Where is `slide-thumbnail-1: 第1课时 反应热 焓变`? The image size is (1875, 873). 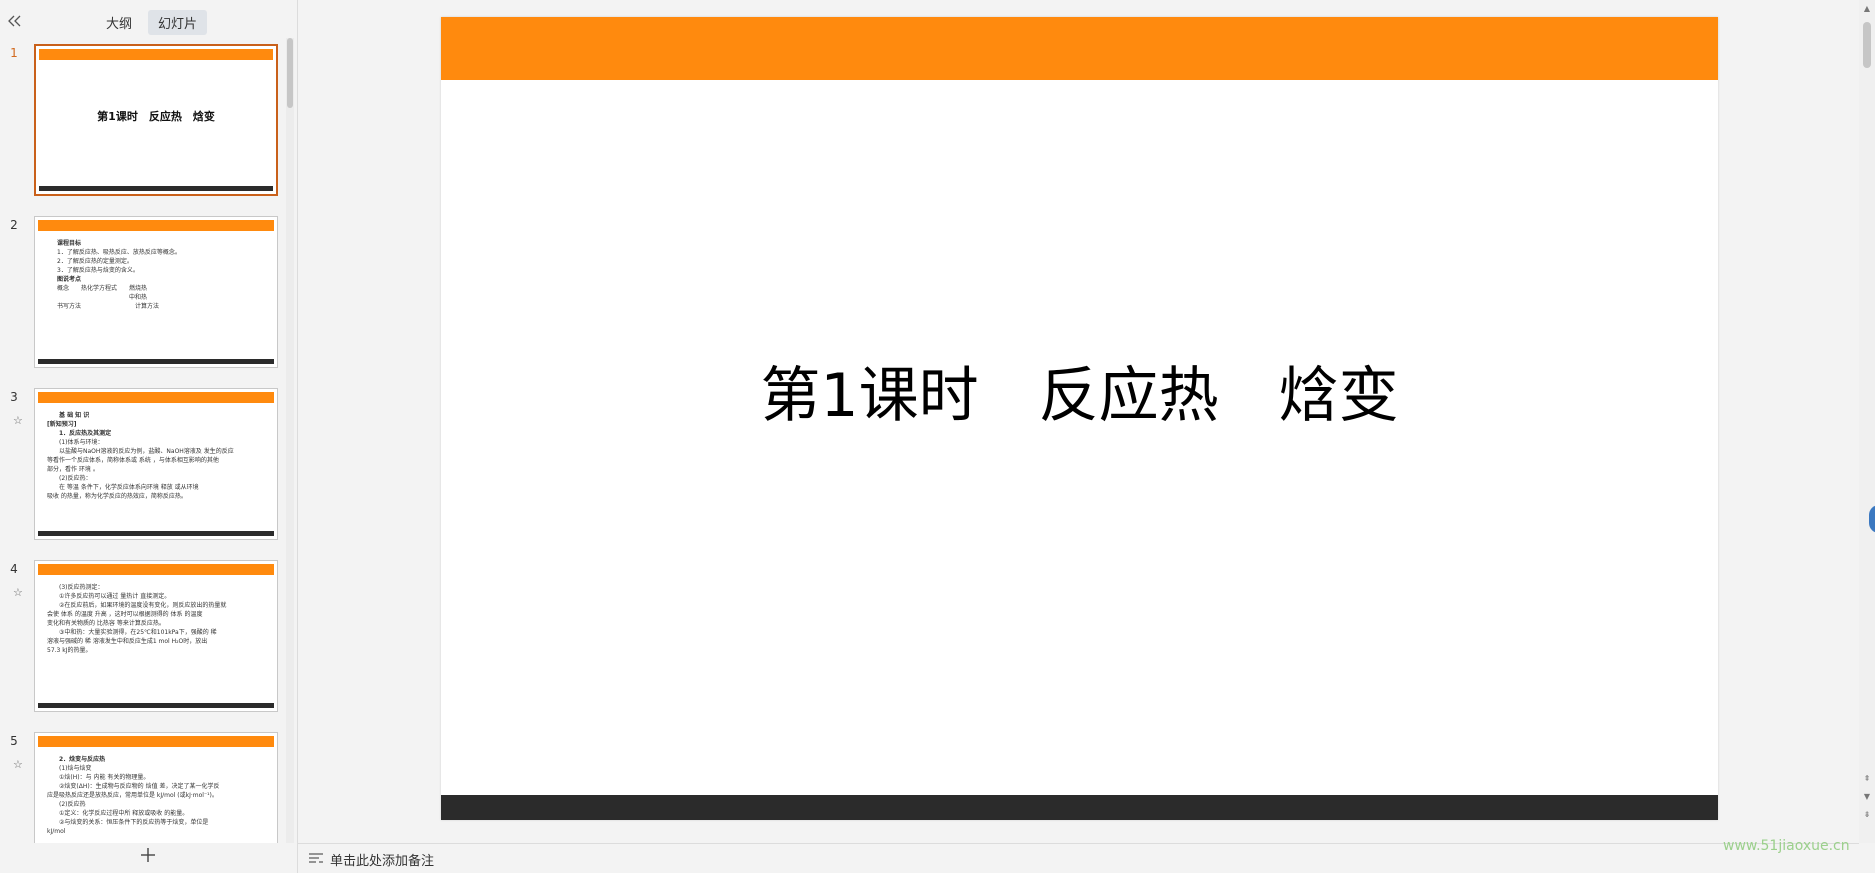 slide-thumbnail-1: 第1课时 反应热 焓变 is located at coordinates (156, 120).